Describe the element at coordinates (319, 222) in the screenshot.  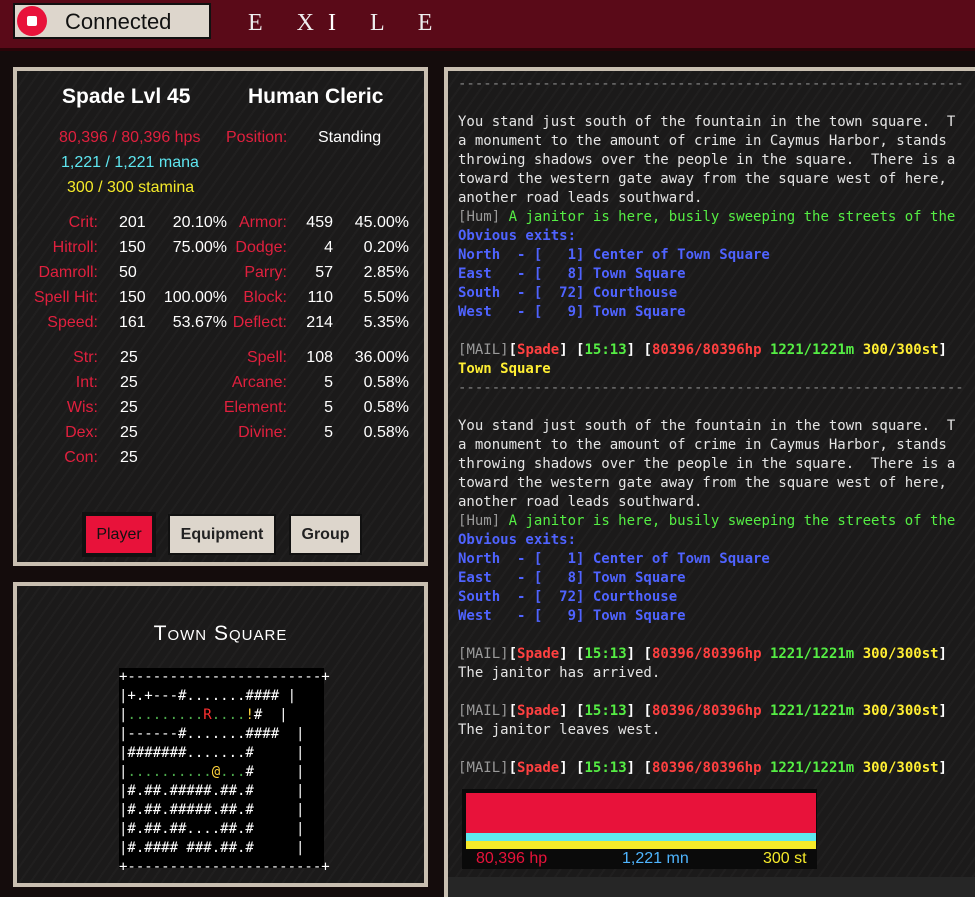
I see `stat-value: 459` at that location.